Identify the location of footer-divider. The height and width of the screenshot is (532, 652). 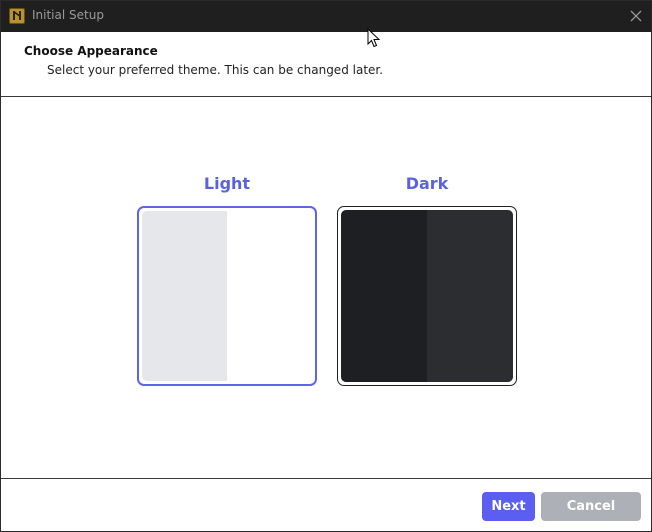
(326, 478).